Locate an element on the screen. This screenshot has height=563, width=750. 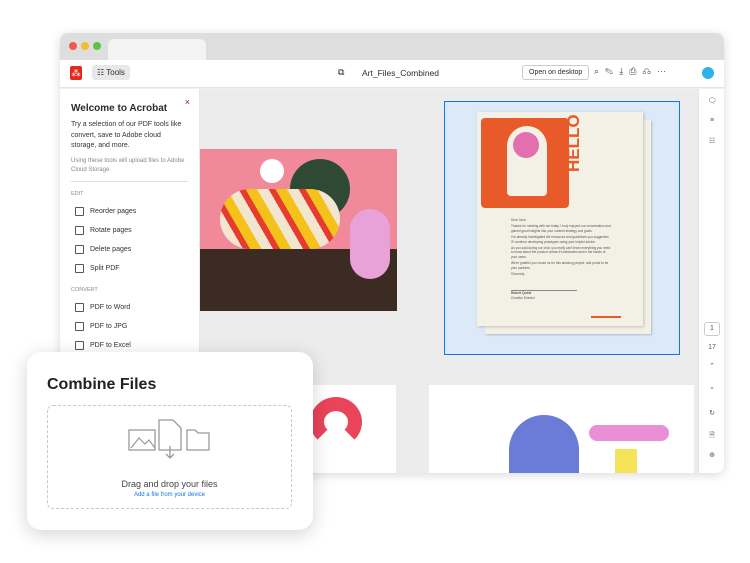
browser-tab is located at coordinates (157, 49).